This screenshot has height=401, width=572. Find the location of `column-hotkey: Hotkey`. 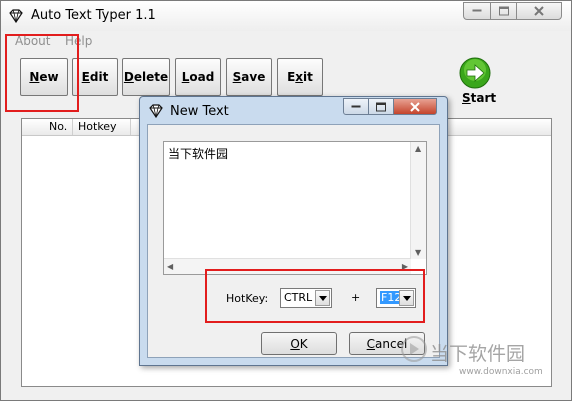

column-hotkey: Hotkey is located at coordinates (97, 126).